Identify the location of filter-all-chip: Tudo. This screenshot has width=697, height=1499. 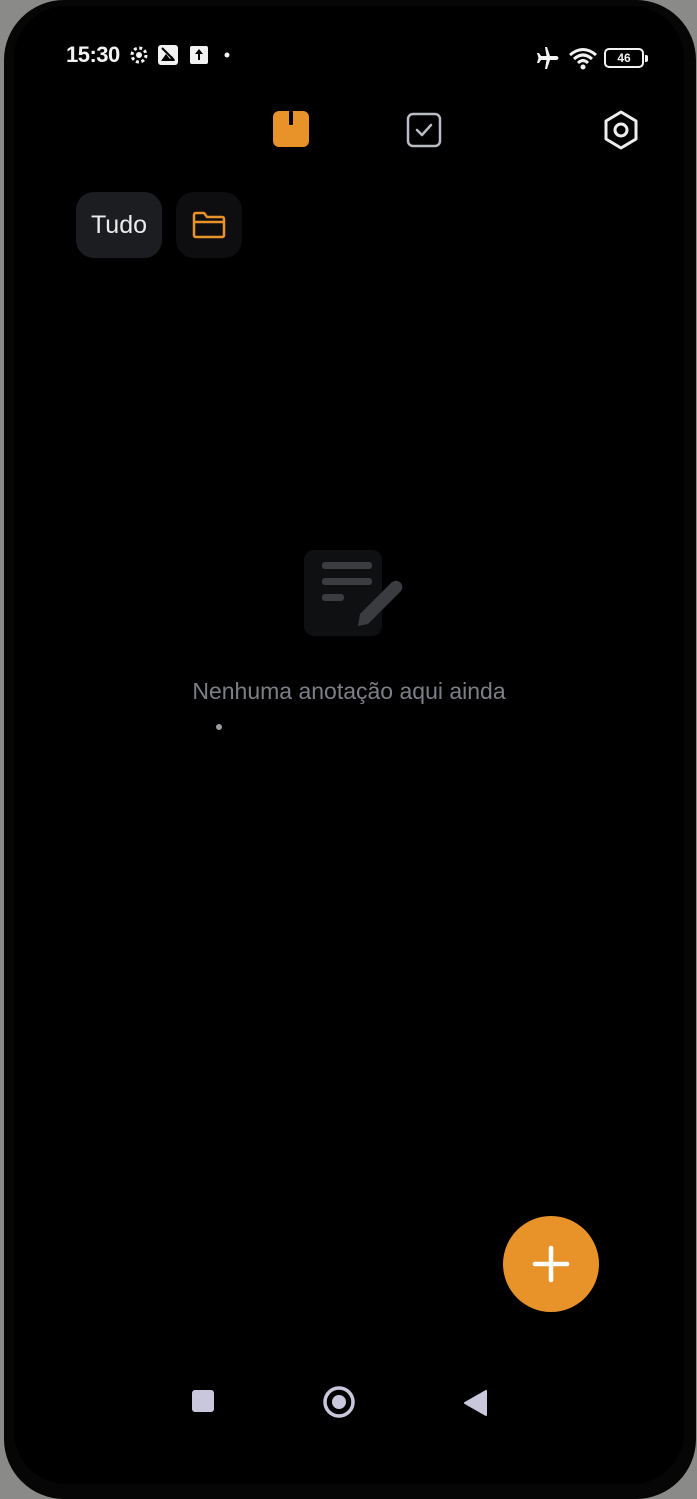
(119, 225).